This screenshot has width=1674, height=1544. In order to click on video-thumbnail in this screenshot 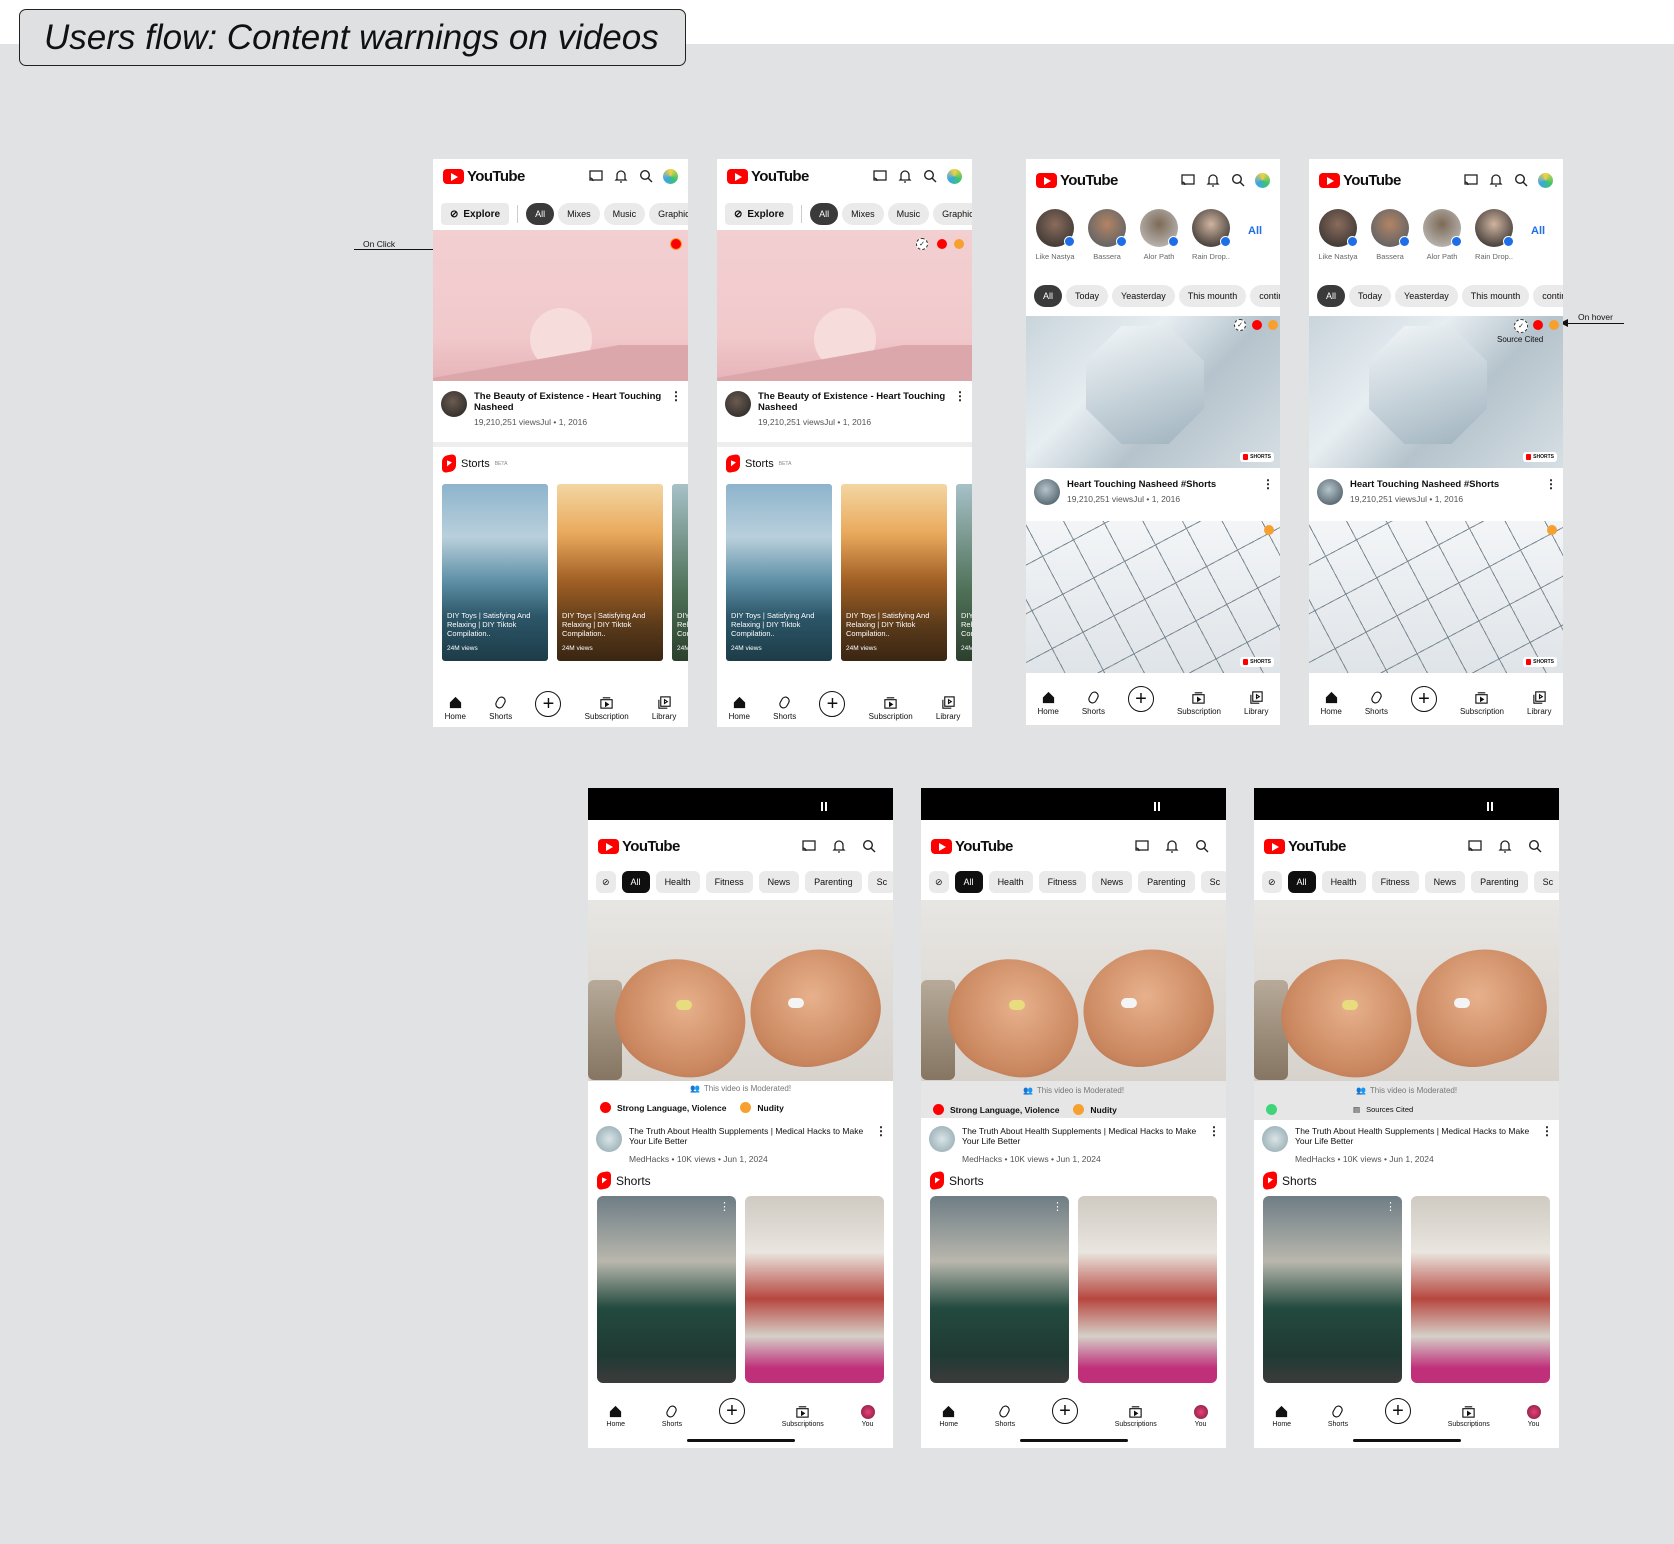, I will do `click(740, 990)`.